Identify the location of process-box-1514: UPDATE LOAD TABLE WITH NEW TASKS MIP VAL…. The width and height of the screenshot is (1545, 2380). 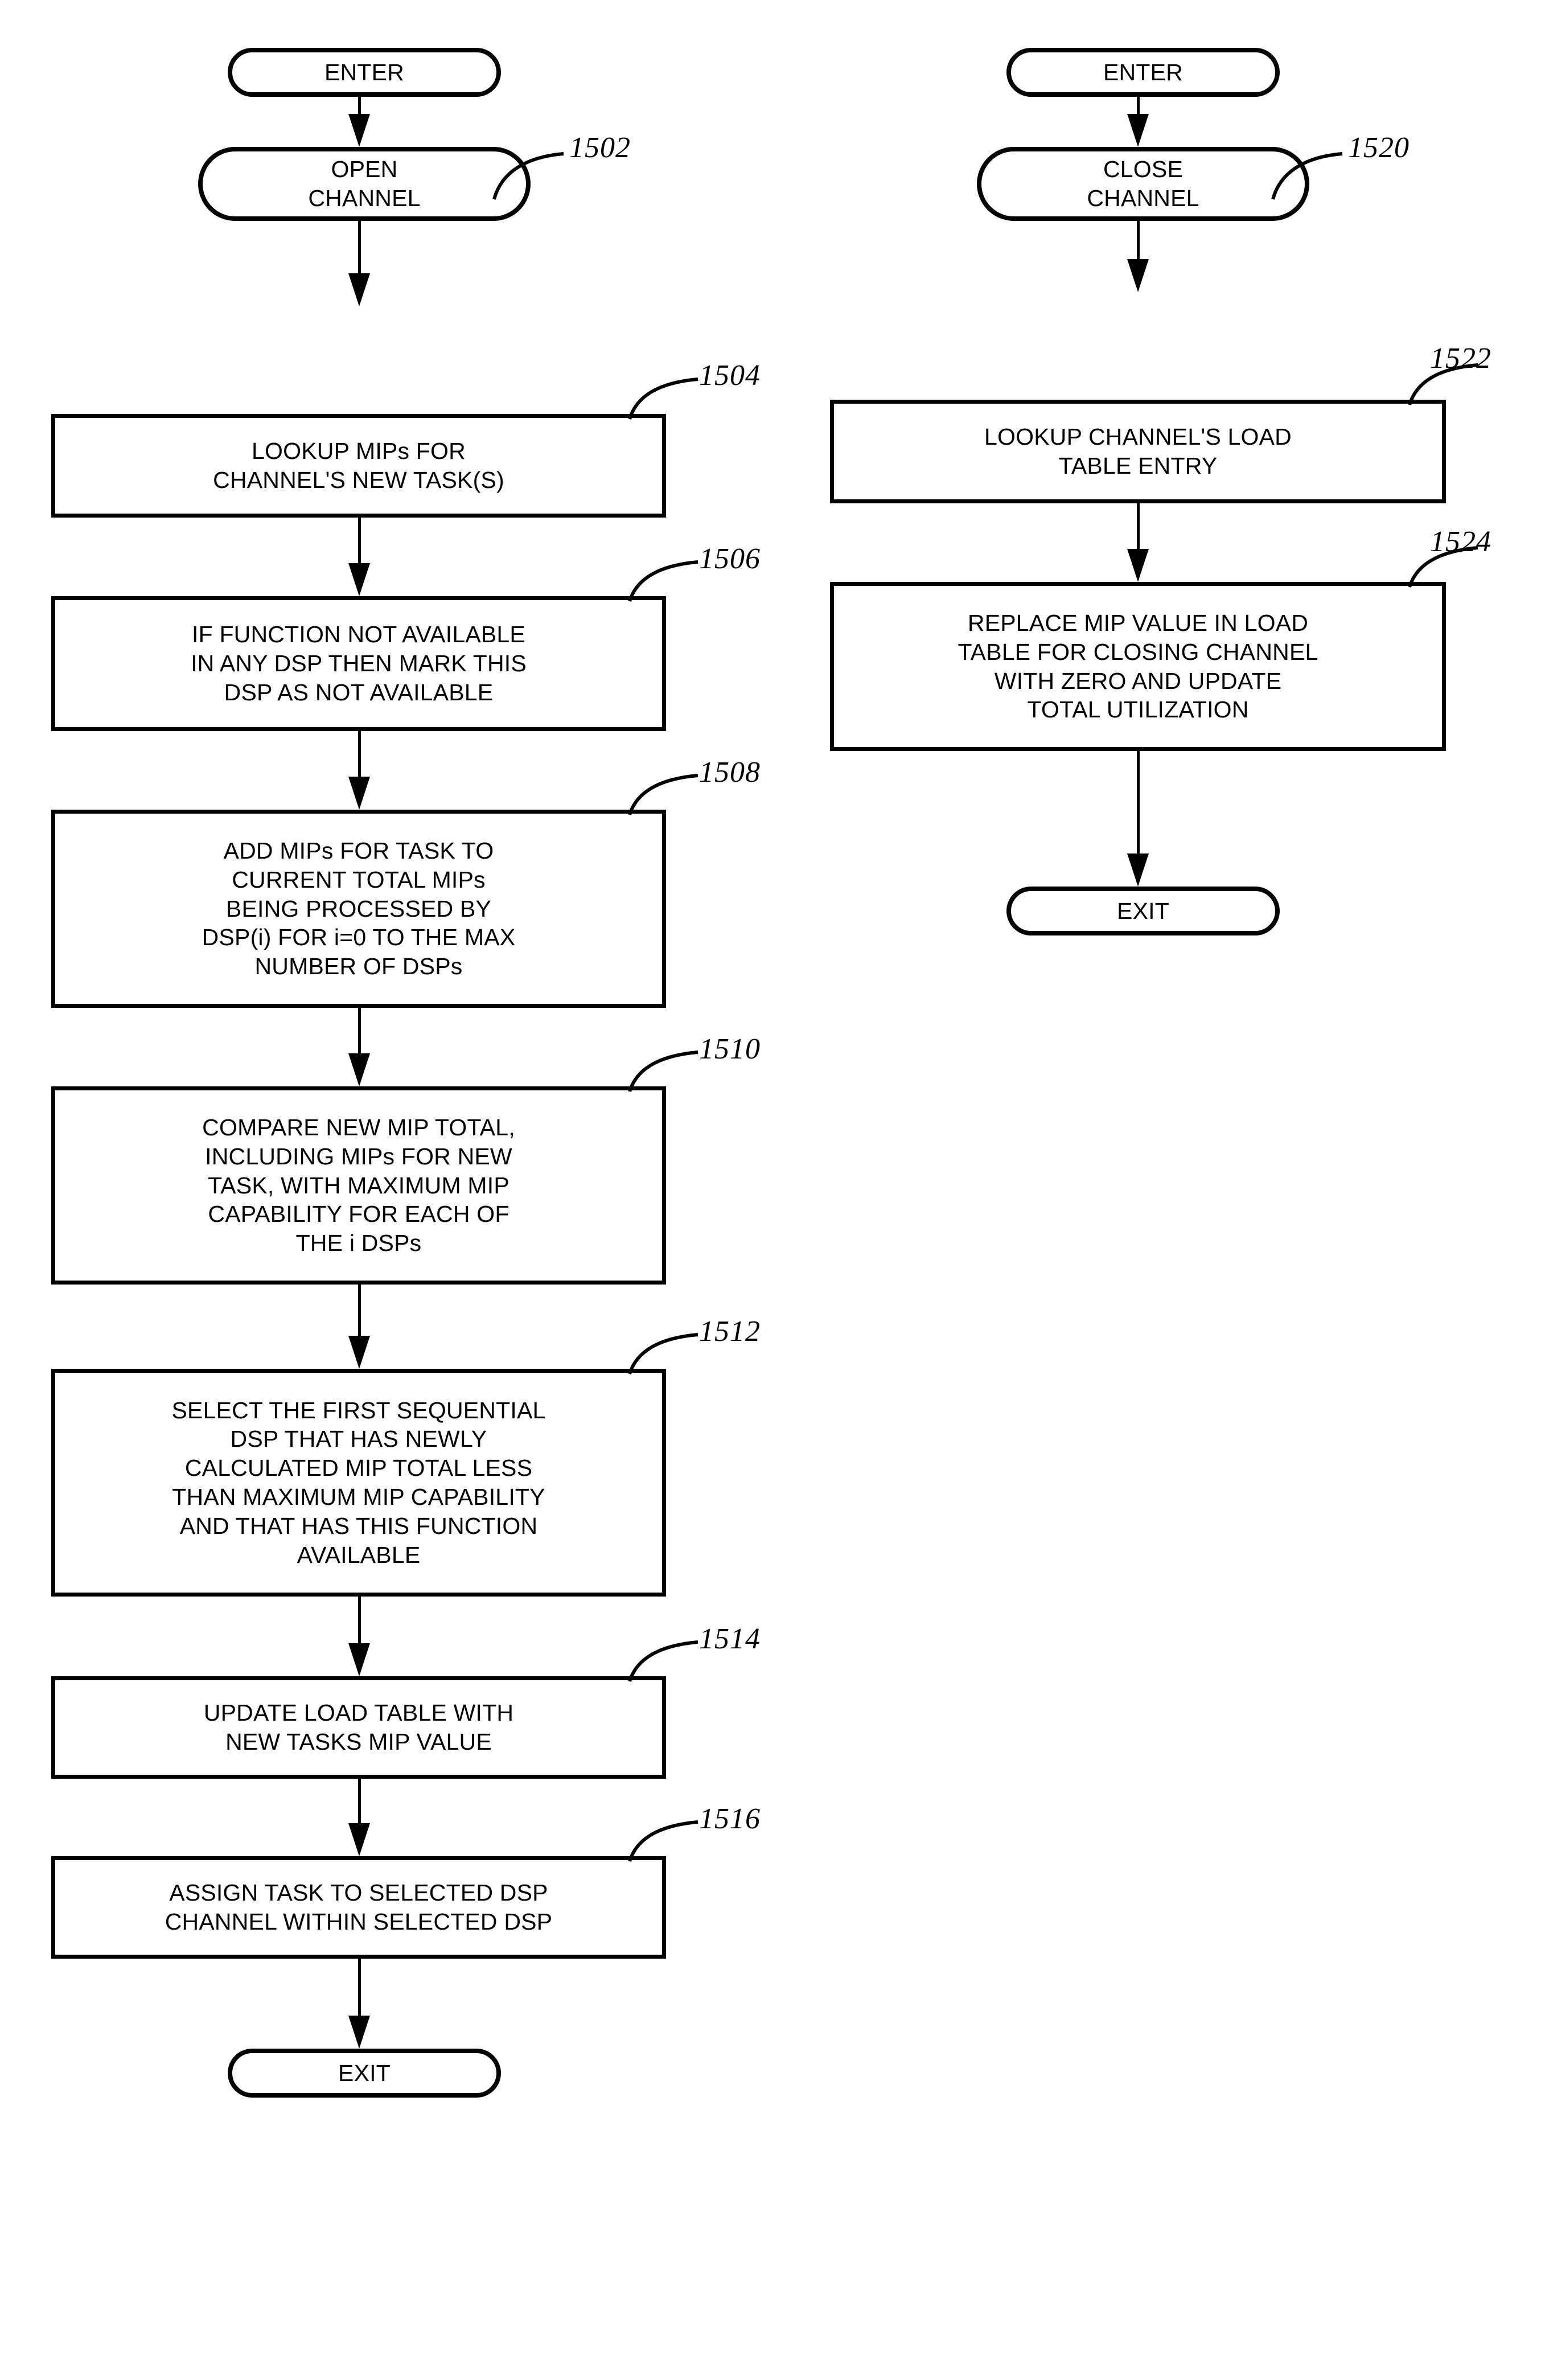
(358, 1727).